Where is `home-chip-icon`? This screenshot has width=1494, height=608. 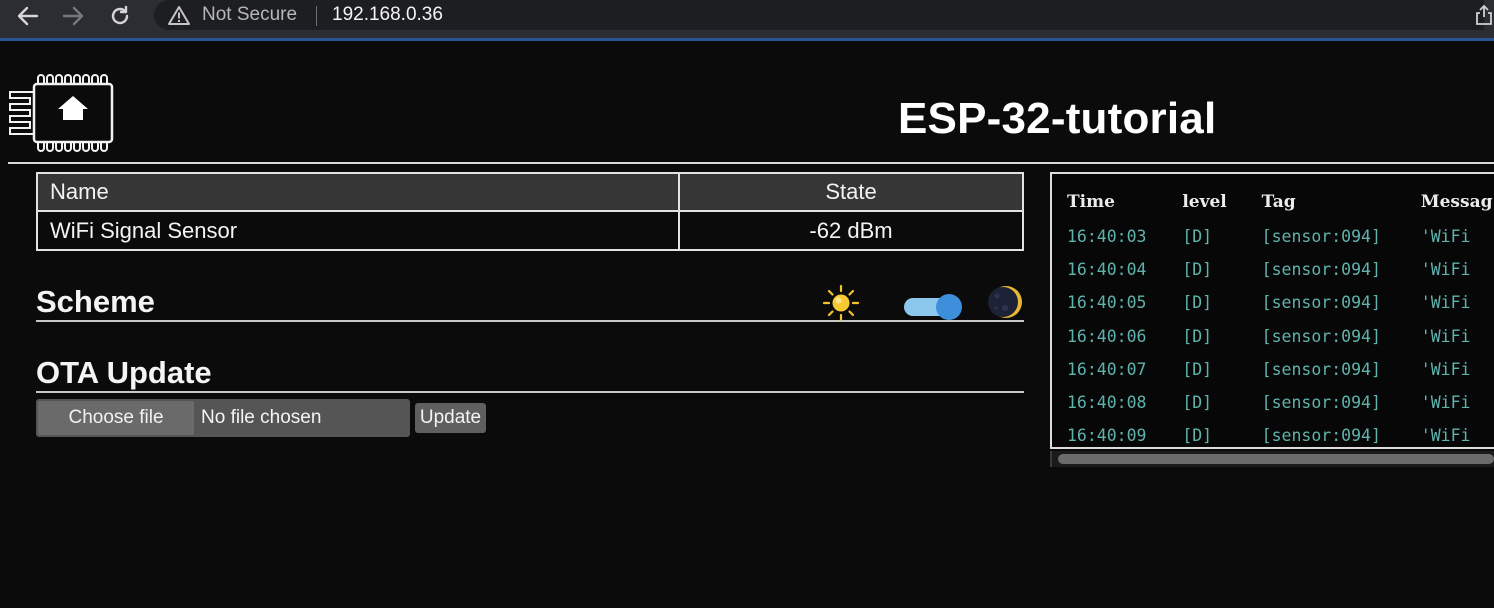
home-chip-icon is located at coordinates (61, 114).